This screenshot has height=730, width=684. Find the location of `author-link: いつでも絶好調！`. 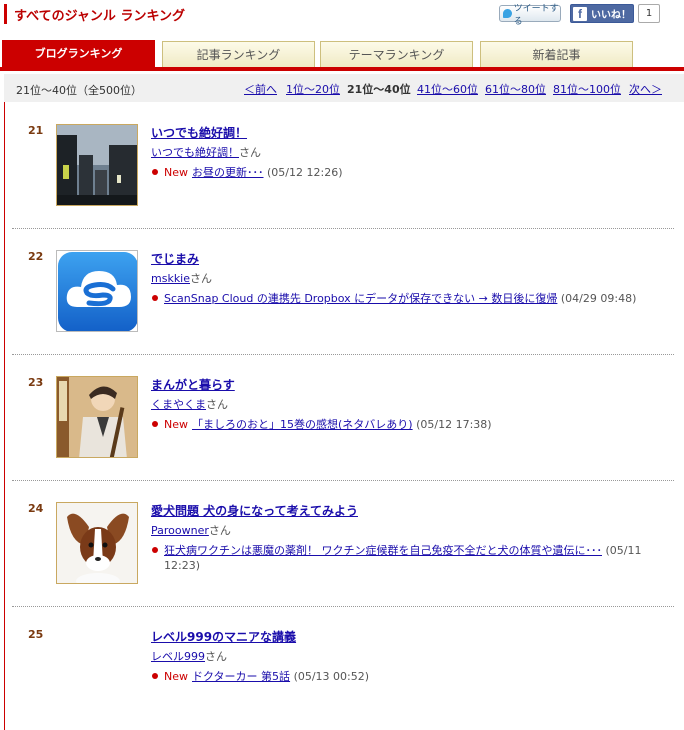

author-link: いつでも絶好調！ is located at coordinates (195, 152).